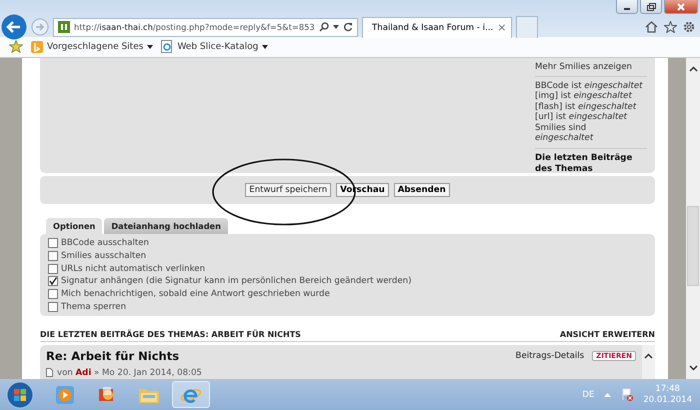 The width and height of the screenshot is (700, 410). I want to click on site-icon, so click(64, 27).